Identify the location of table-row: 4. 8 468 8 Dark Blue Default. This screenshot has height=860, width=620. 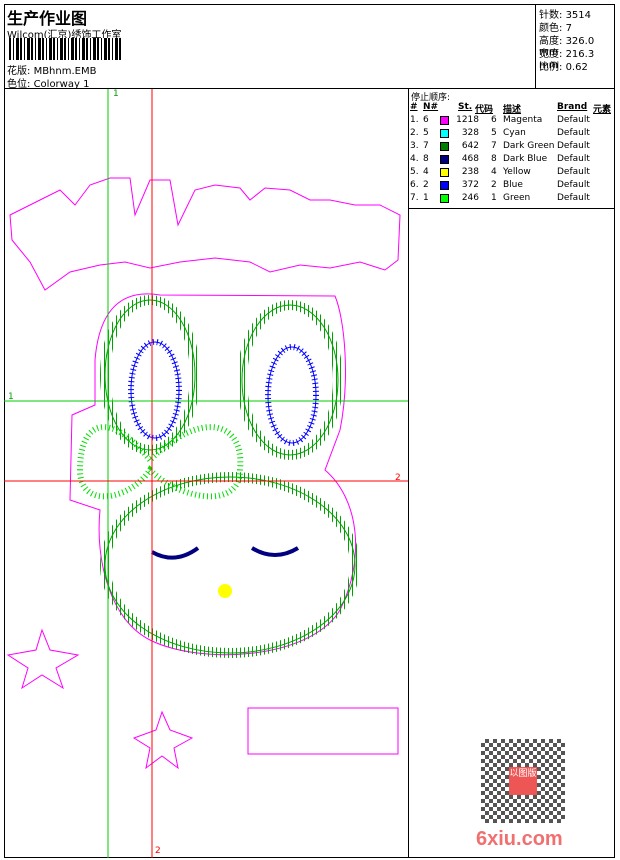
(512, 160).